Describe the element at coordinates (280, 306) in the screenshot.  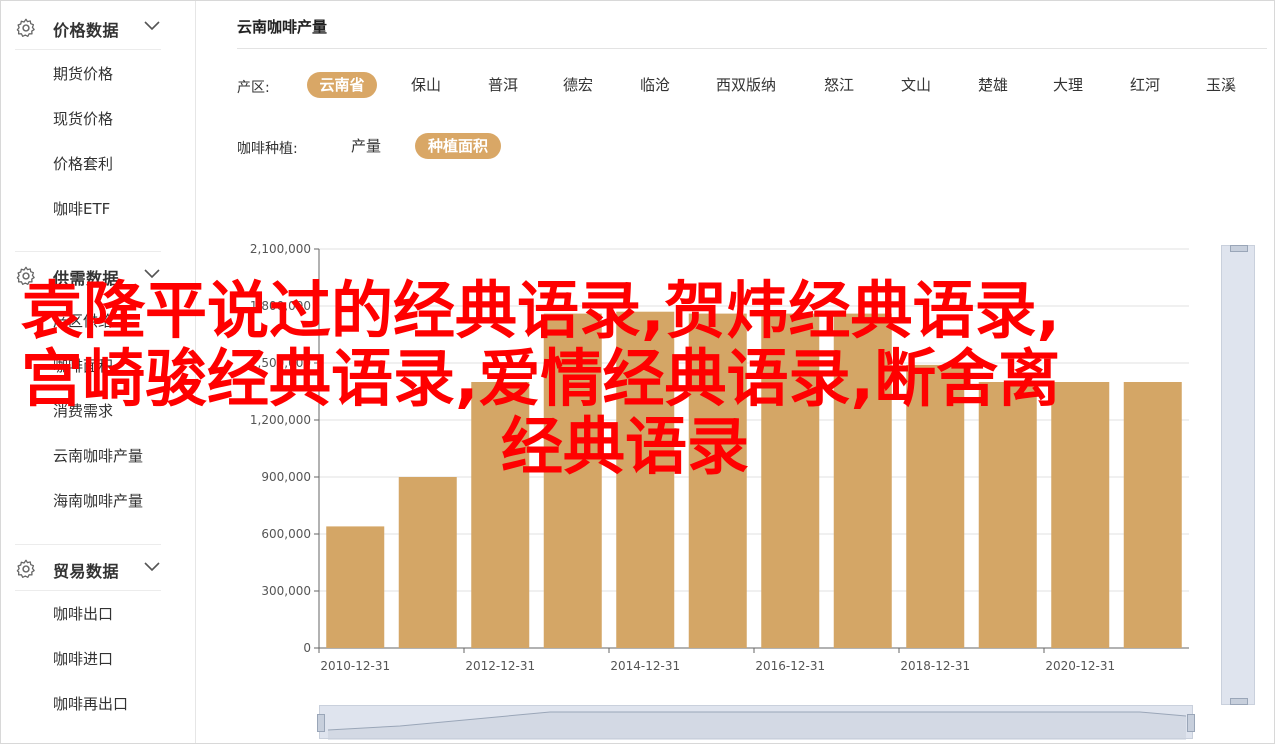
I see `y-tick-label: 1,800,000` at that location.